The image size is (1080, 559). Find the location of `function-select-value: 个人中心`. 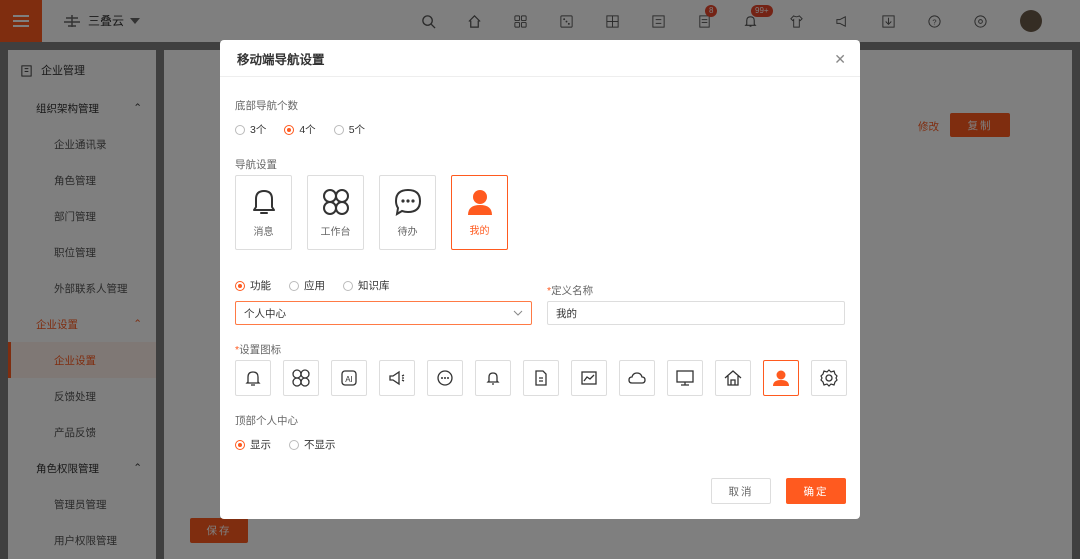

function-select-value: 个人中心 is located at coordinates (265, 313).